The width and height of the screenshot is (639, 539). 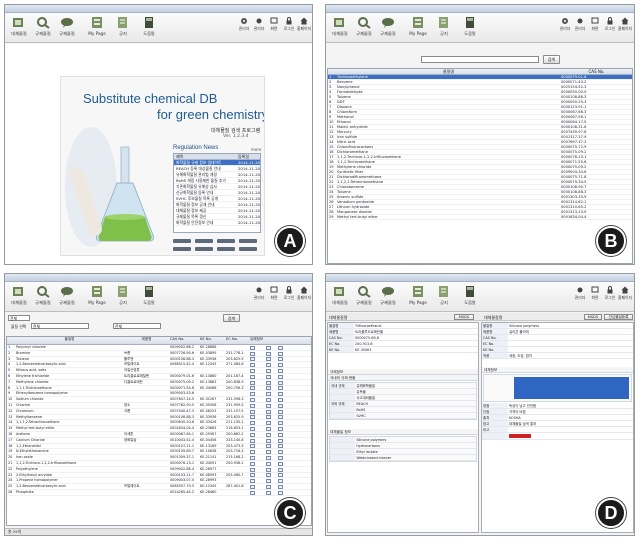 What do you see at coordinates (159, 493) in the screenshot?
I see `table-row: 26 Phosphate 0014265-44-2 KE-28460` at bounding box center [159, 493].